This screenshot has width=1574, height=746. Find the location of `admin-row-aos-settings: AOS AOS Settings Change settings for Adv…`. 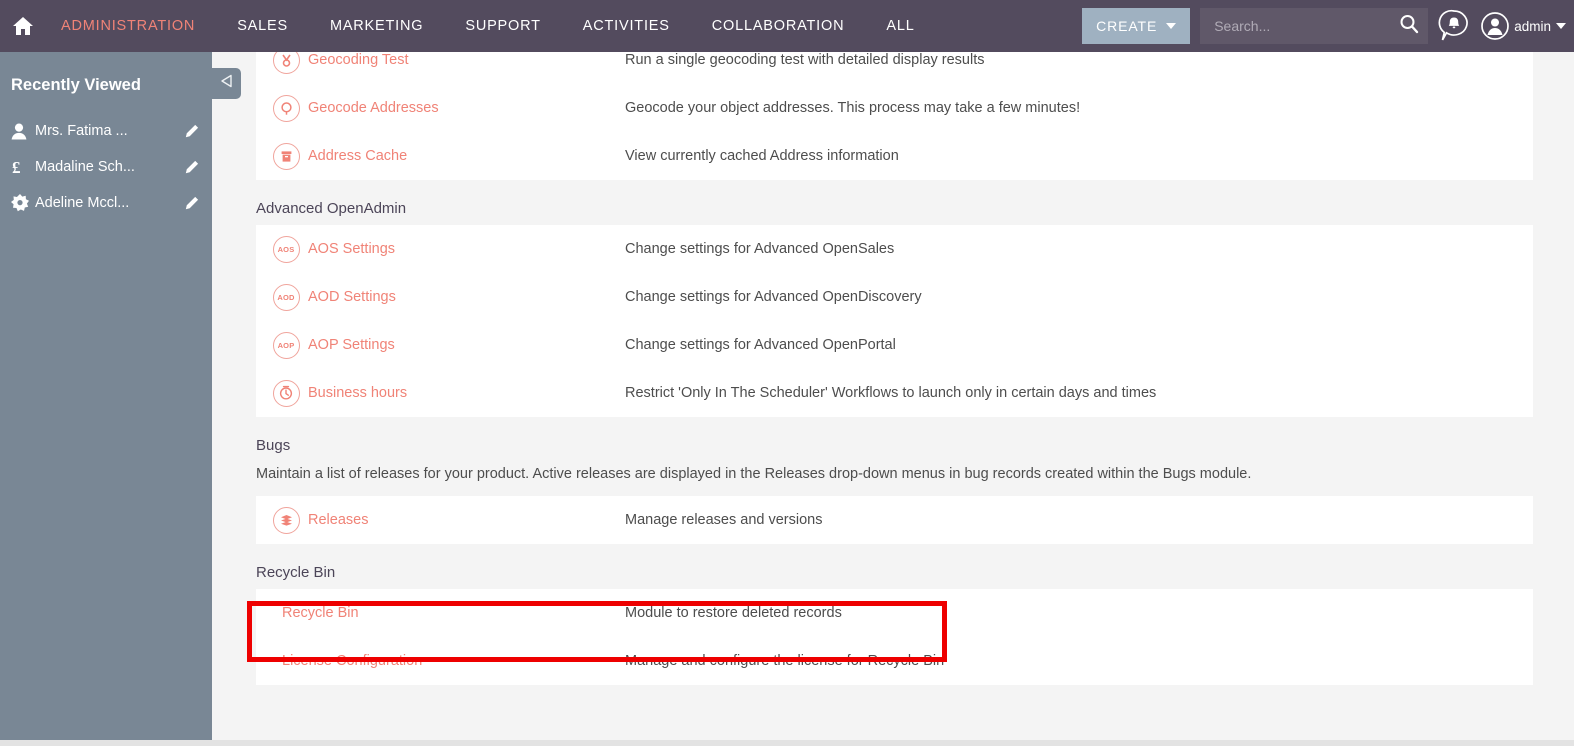

admin-row-aos-settings: AOS AOS Settings Change settings for Adv… is located at coordinates (894, 249).